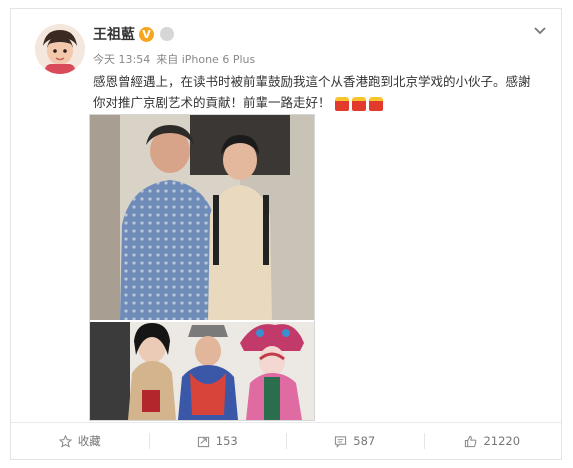 This screenshot has width=573, height=468. I want to click on username: 王祖藍 V, so click(133, 34).